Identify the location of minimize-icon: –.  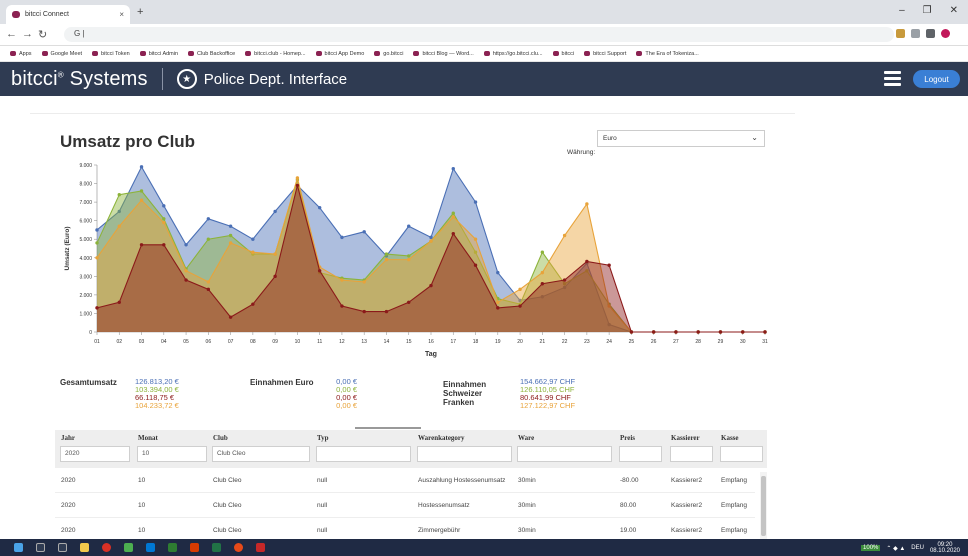
(902, 10).